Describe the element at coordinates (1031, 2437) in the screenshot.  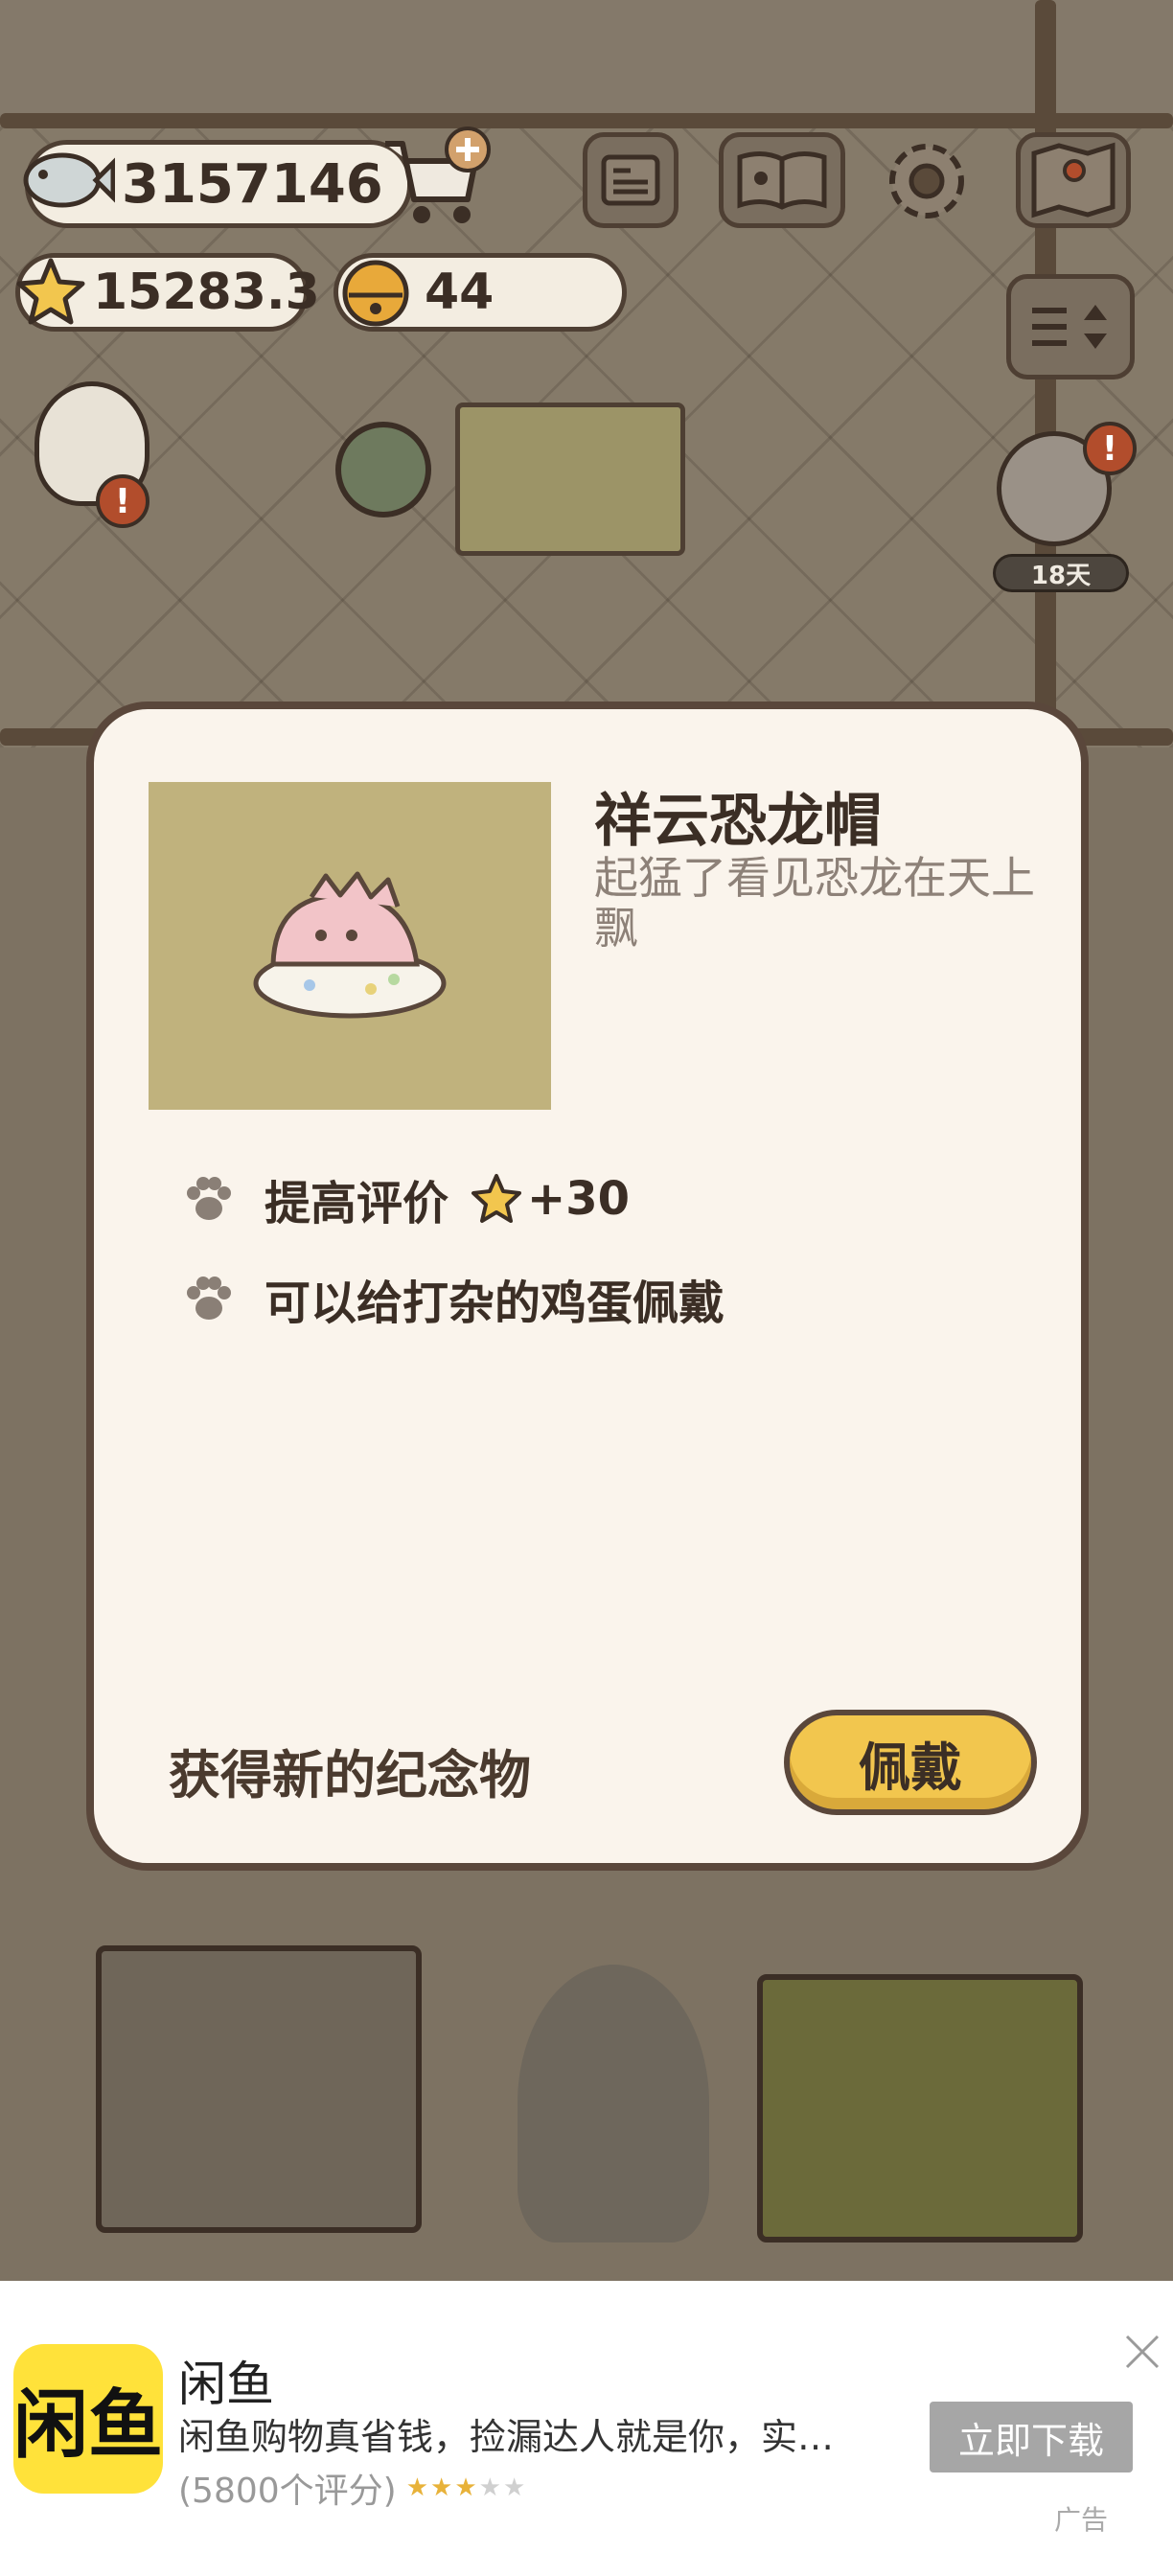
I see `ad-download-button: 立即下载` at that location.